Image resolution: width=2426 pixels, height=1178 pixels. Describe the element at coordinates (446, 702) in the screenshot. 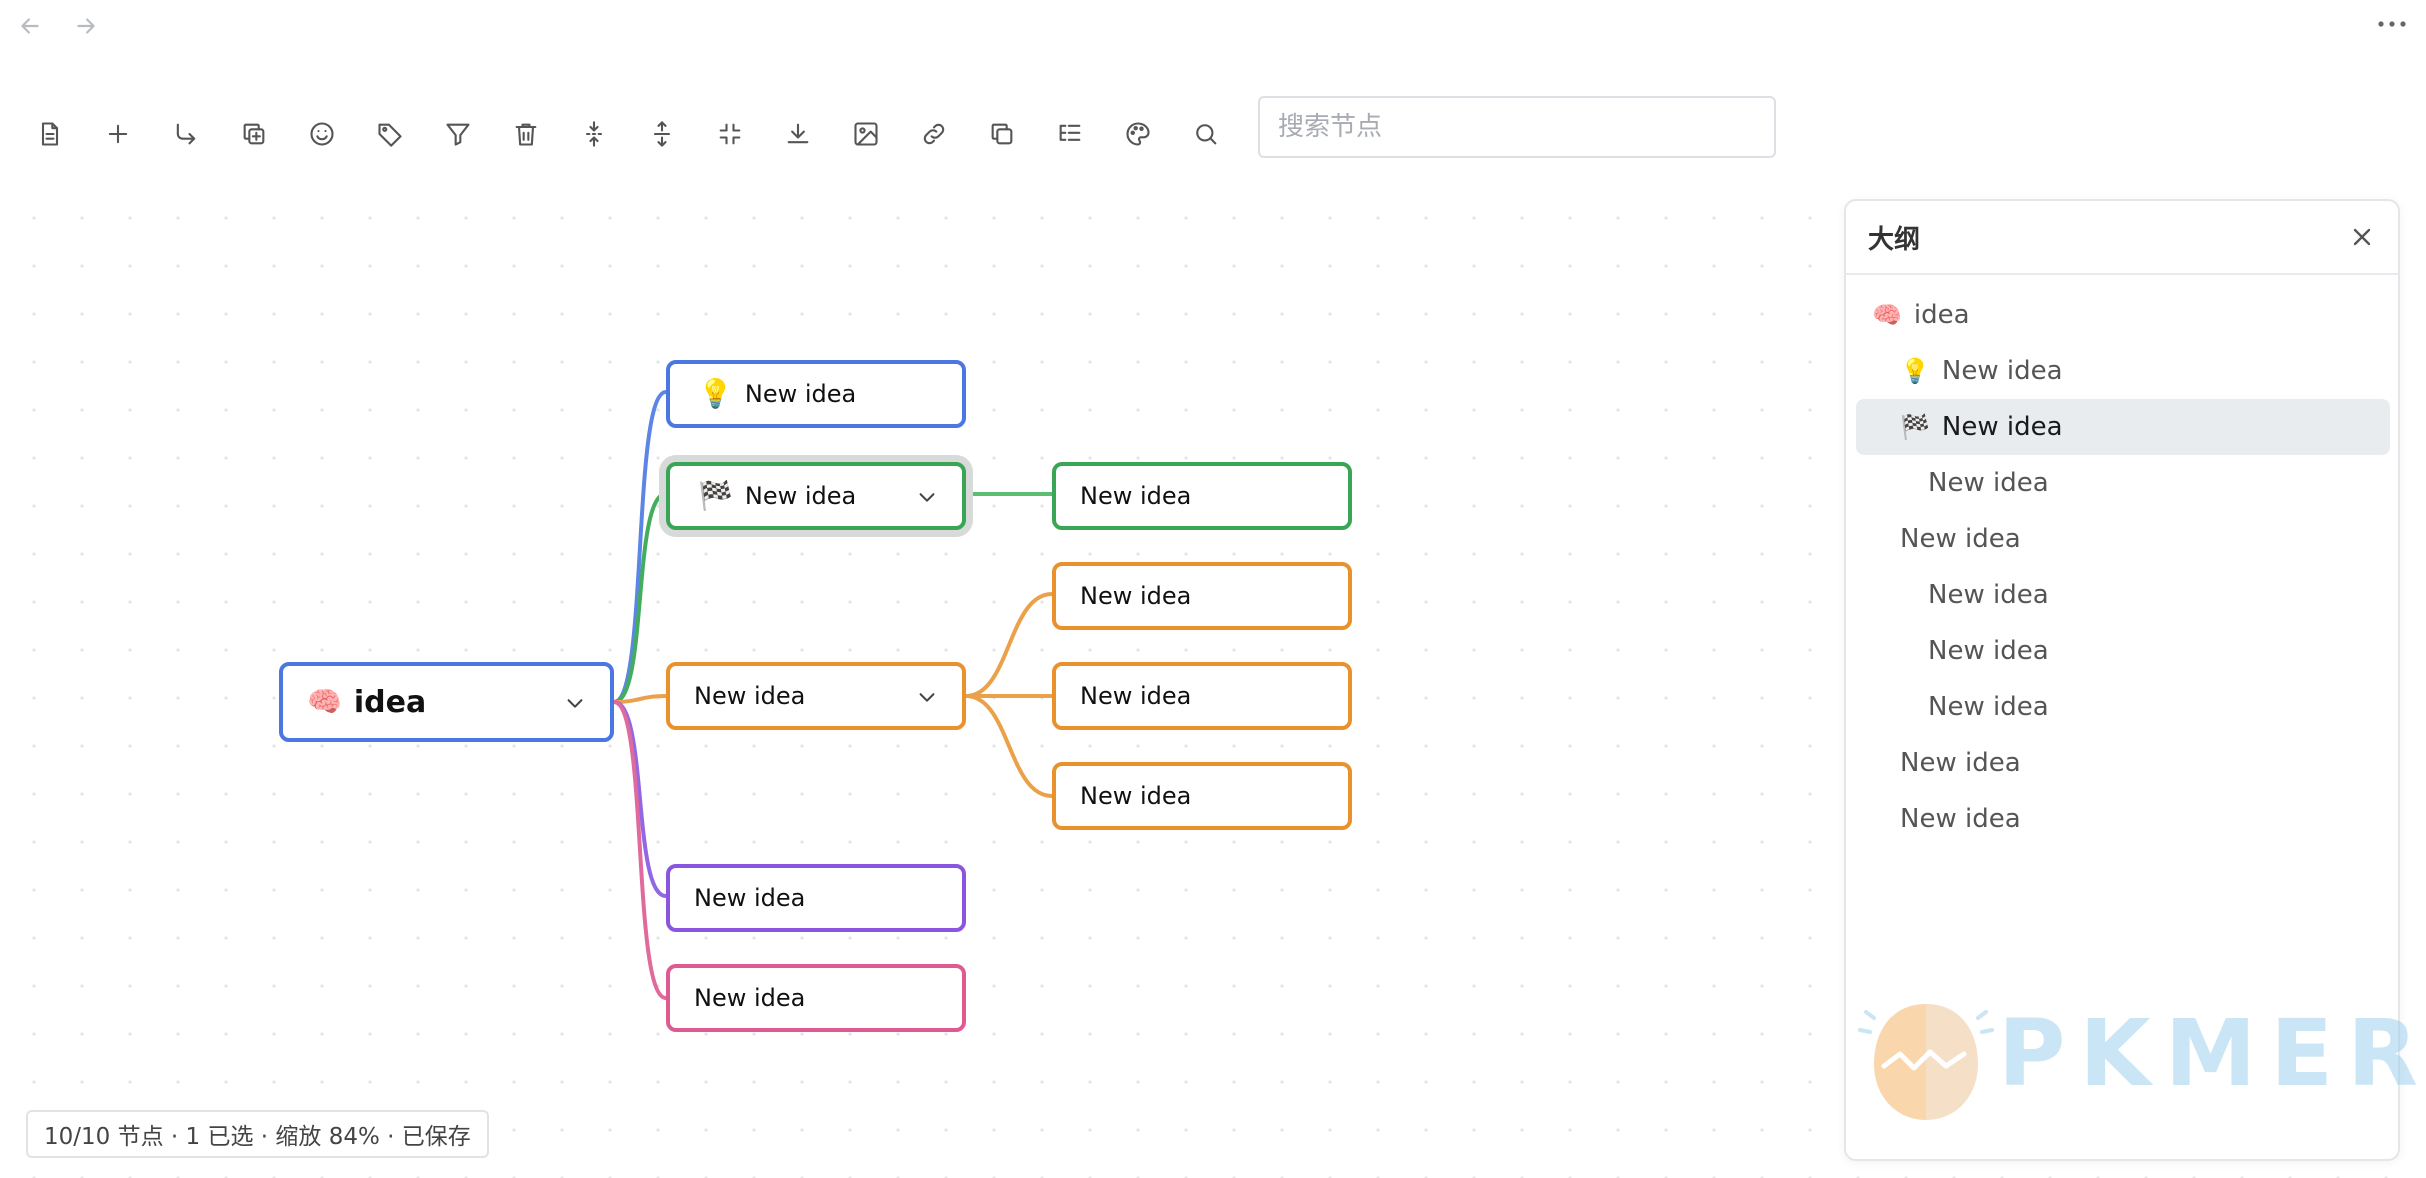

I see `root-node: 🧠 idea` at that location.